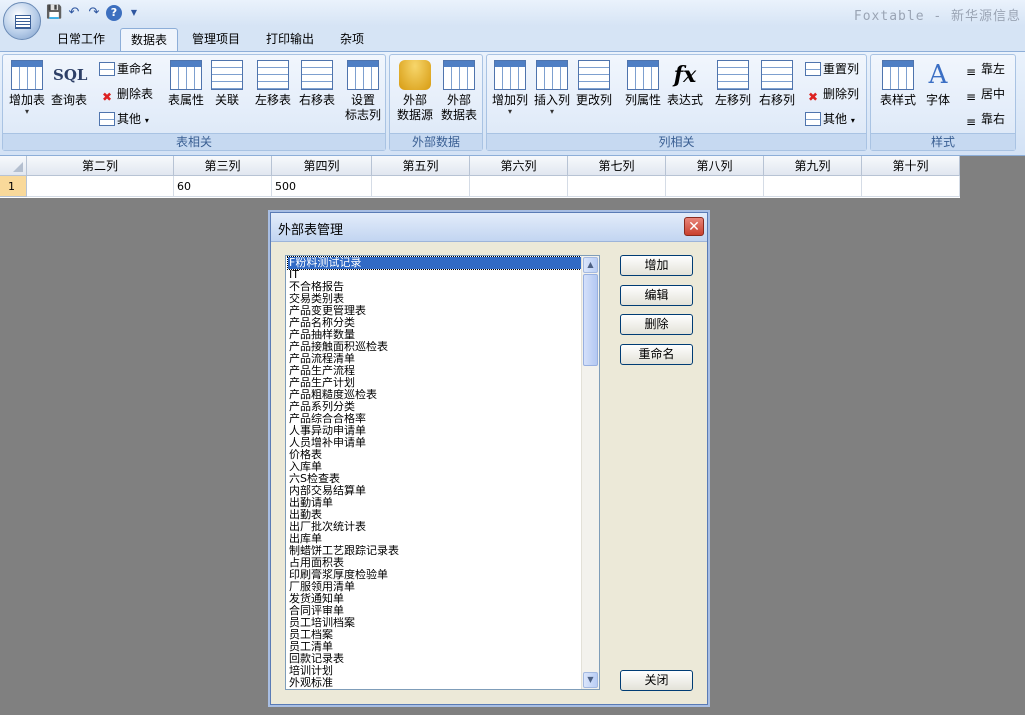 The image size is (1025, 715). What do you see at coordinates (27, 95) in the screenshot?
I see `add-table-button: 增加表 ▾` at bounding box center [27, 95].